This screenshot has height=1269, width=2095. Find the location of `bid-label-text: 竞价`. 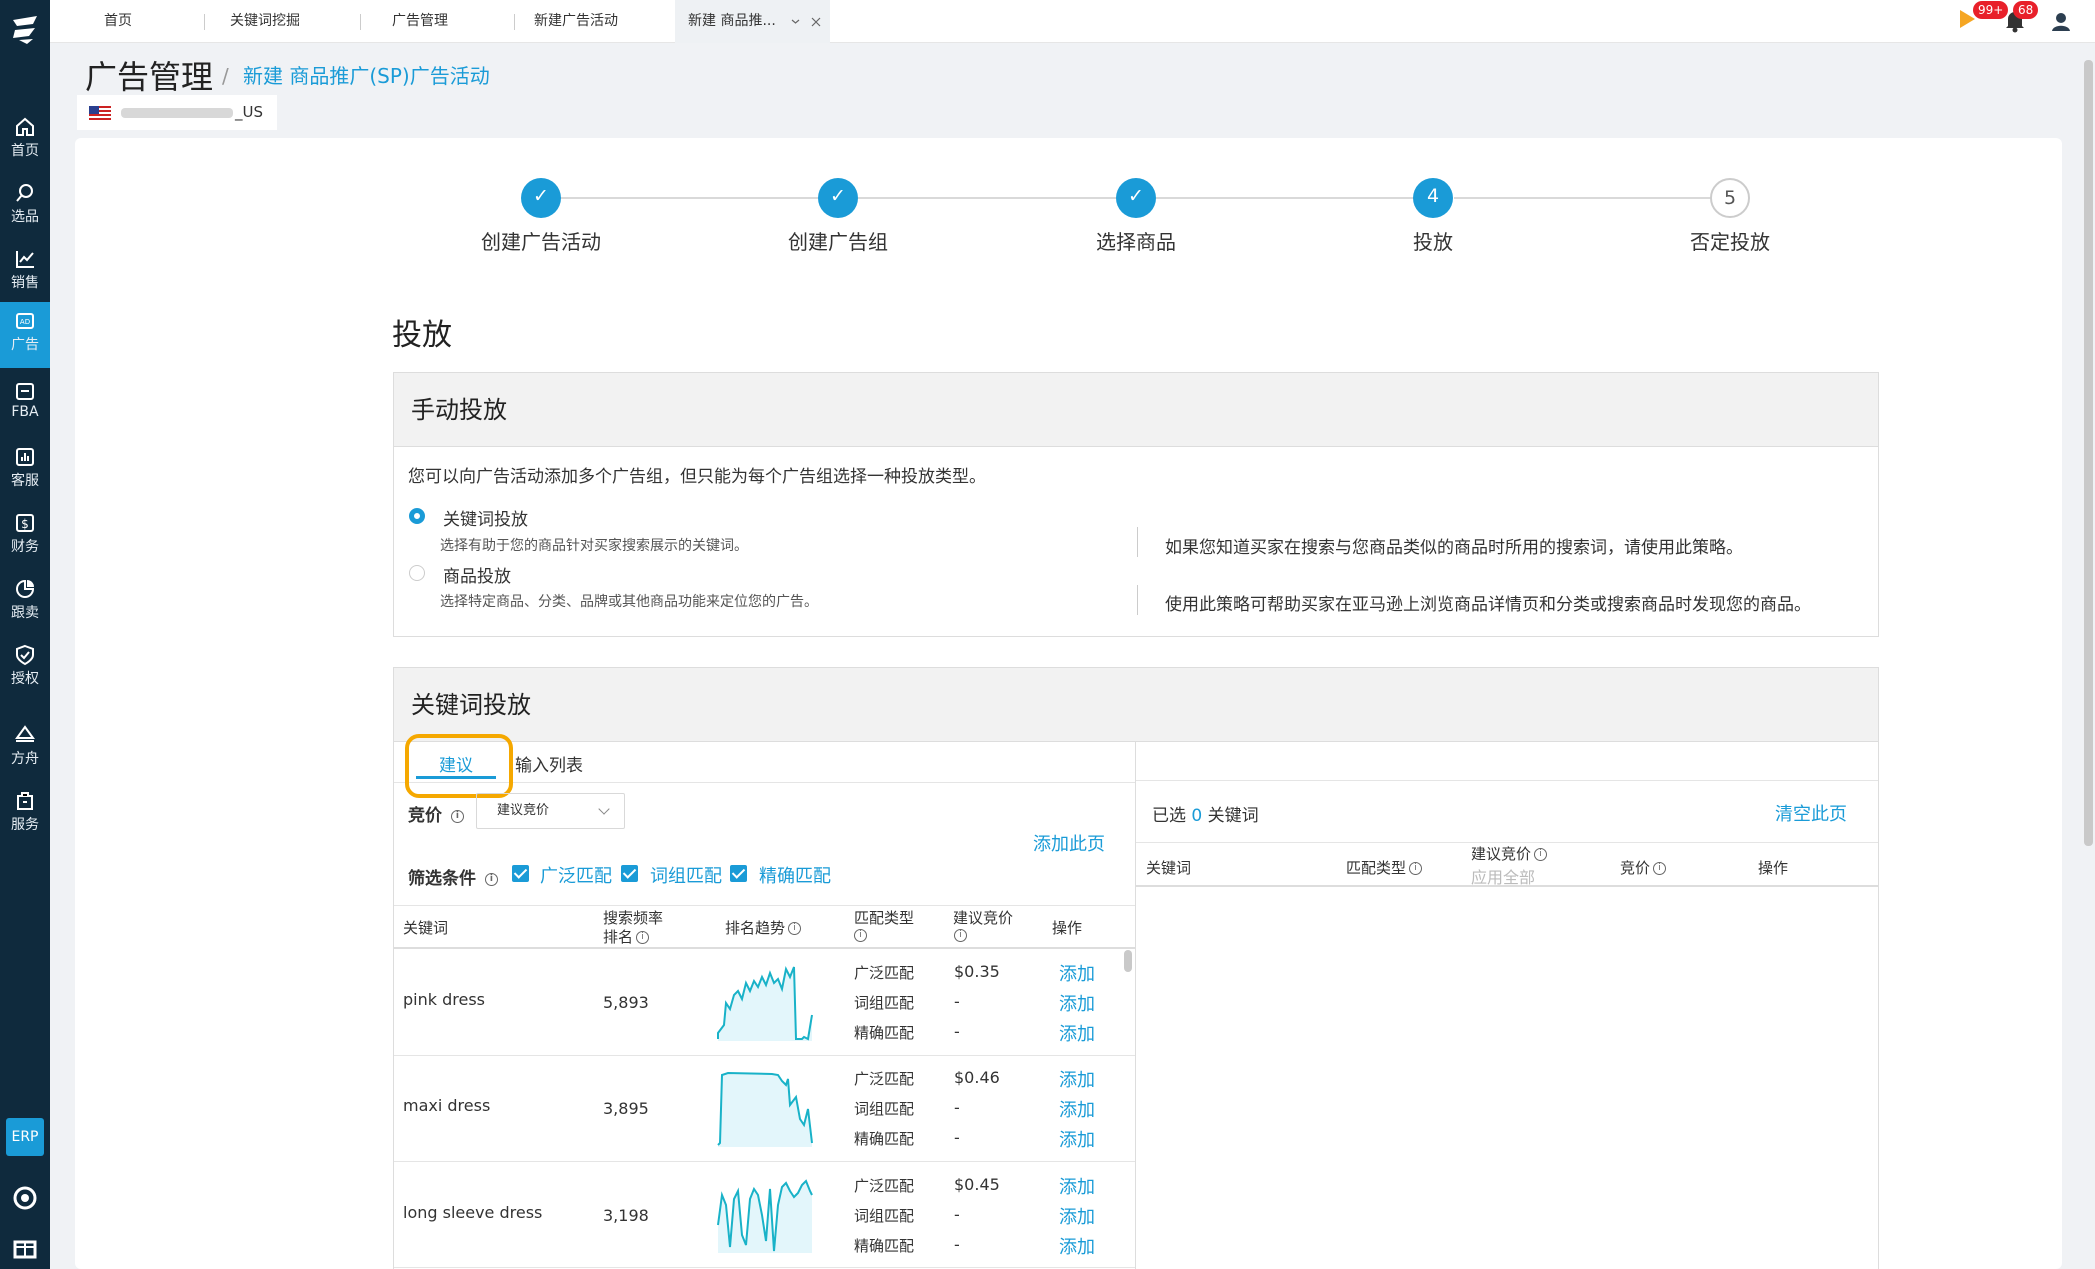

bid-label-text: 竞价 is located at coordinates (425, 816).